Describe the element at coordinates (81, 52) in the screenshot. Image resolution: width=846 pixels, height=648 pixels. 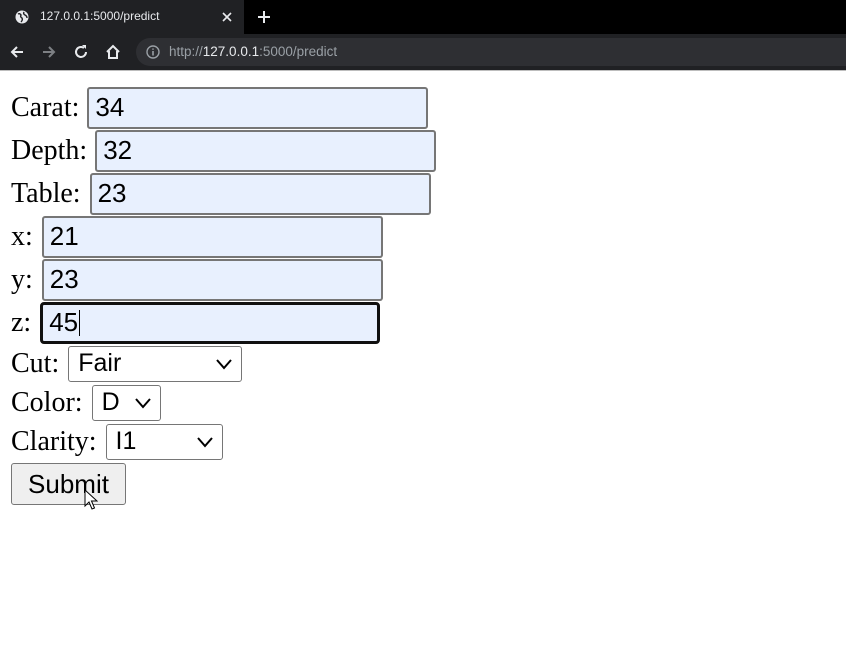
I see `reload-icon` at that location.